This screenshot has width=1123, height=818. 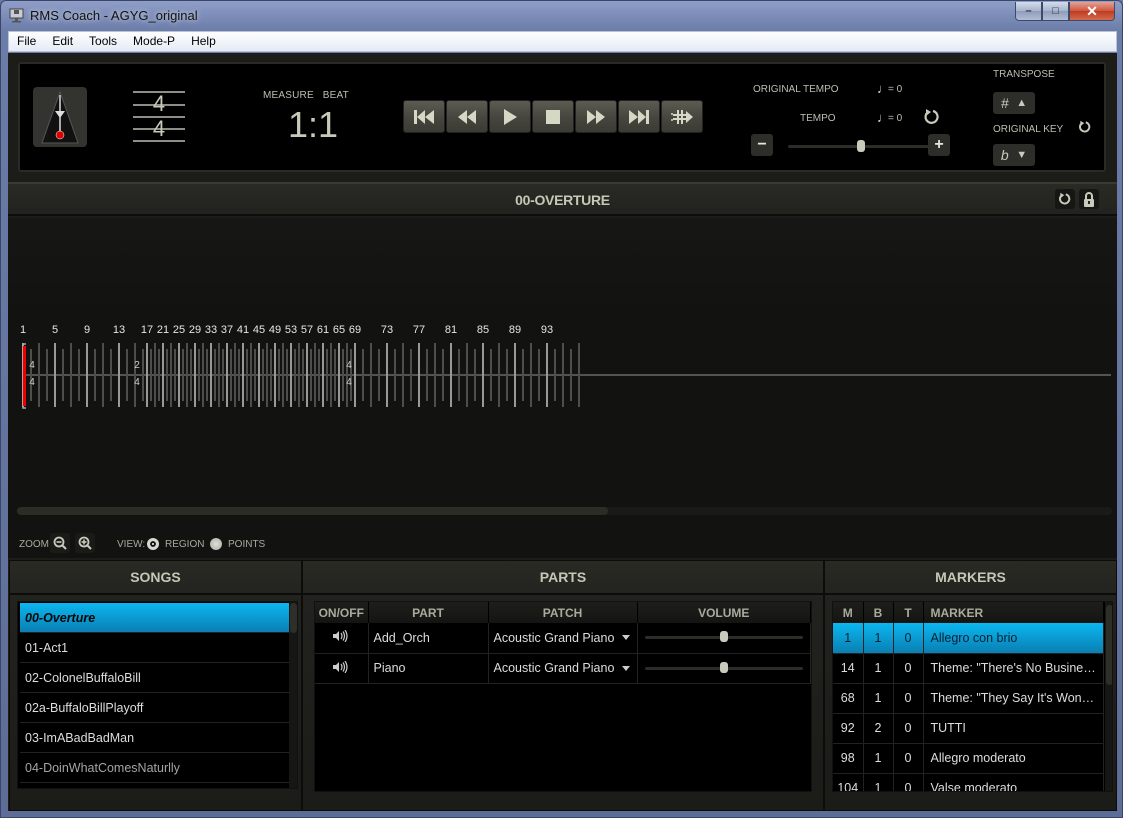 I want to click on menu-file: File, so click(x=26, y=41).